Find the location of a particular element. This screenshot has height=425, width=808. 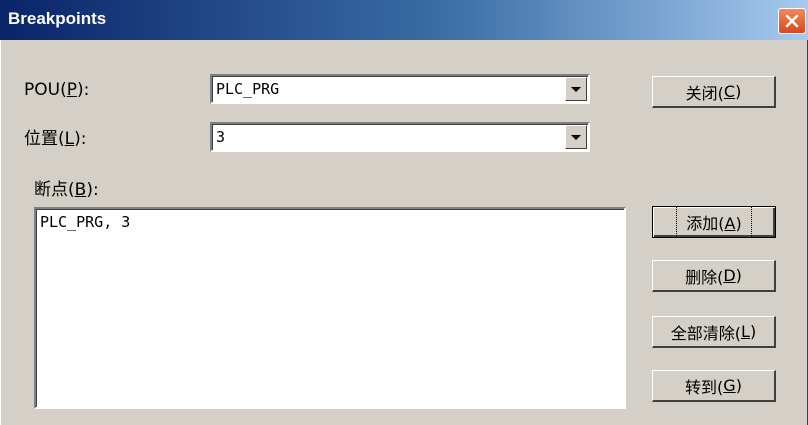

window-frame-right is located at coordinates (806, 232).